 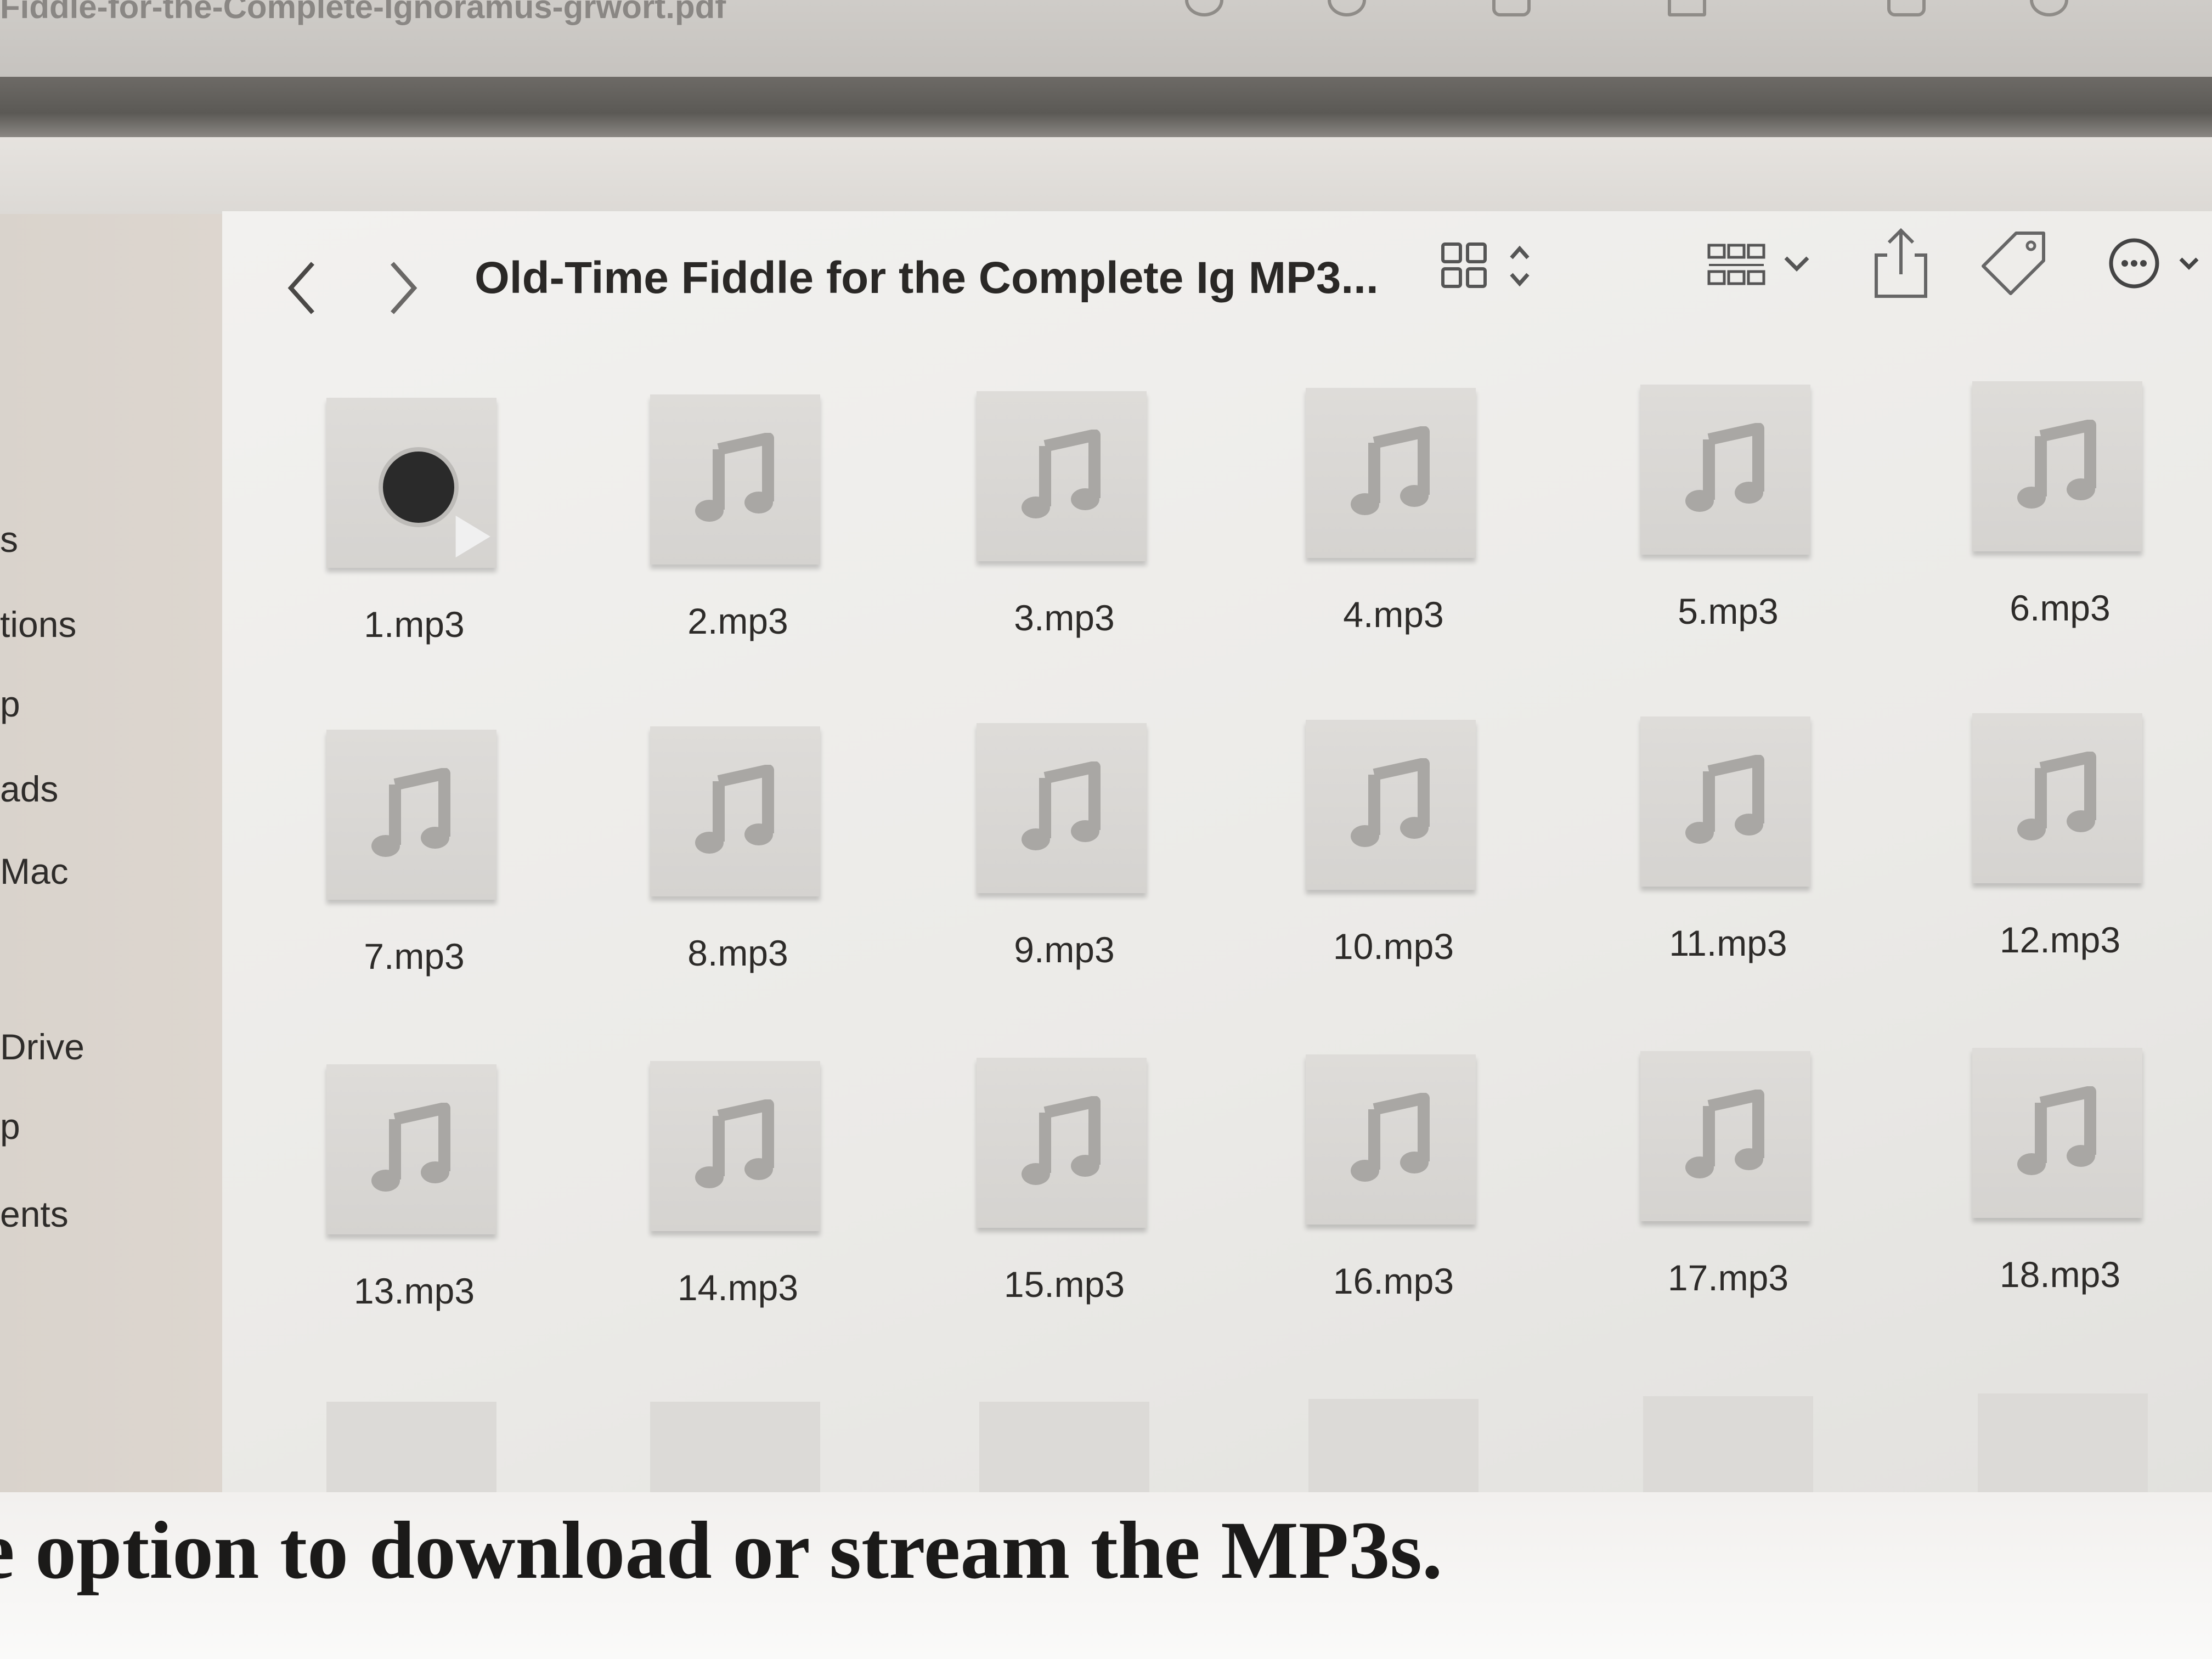 What do you see at coordinates (1065, 617) in the screenshot?
I see `file-name: 3.mp3` at bounding box center [1065, 617].